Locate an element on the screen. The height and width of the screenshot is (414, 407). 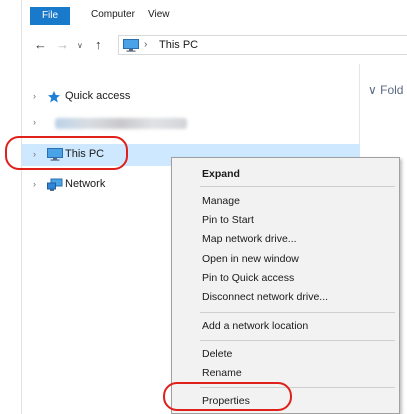
content-header: ∨ Fold is located at coordinates (385, 90).